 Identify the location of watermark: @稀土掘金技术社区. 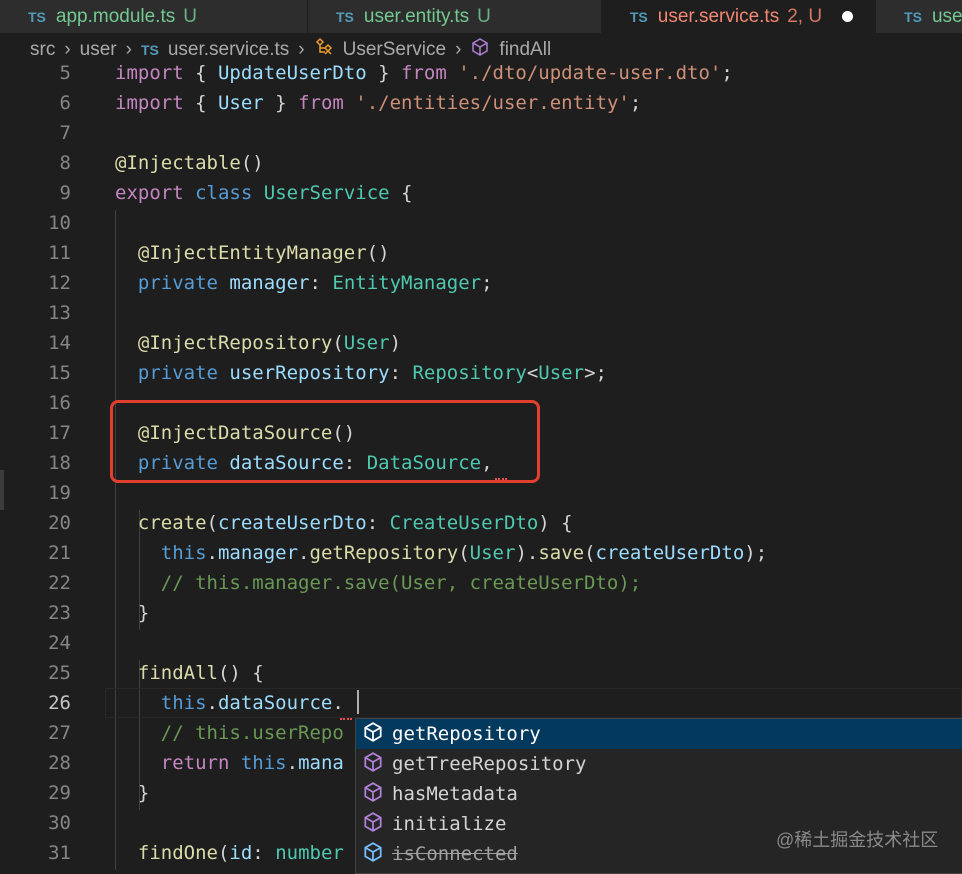
(857, 840).